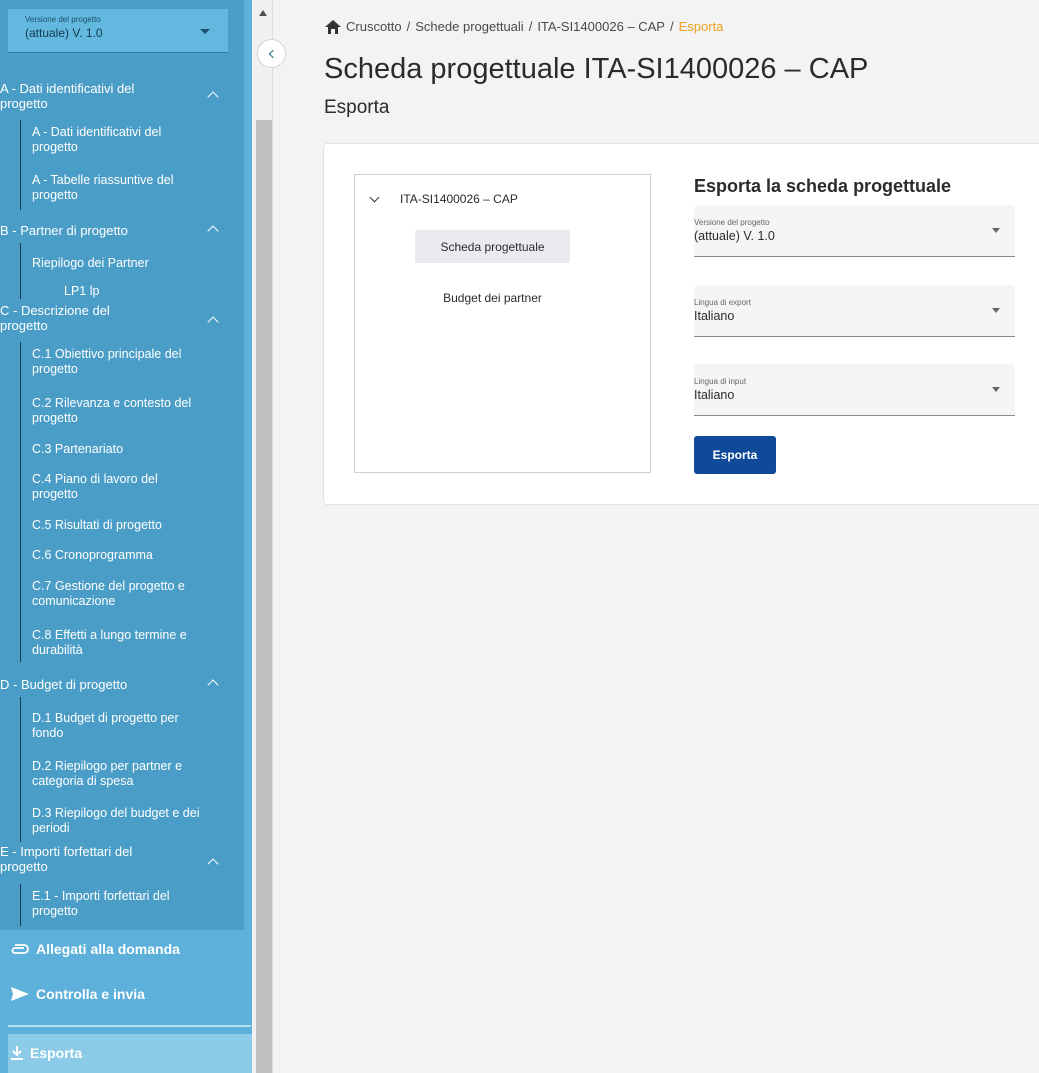 Image resolution: width=1039 pixels, height=1073 pixels. What do you see at coordinates (130, 449) in the screenshot?
I see `sidebar-item-c3: C.3 Partenariato` at bounding box center [130, 449].